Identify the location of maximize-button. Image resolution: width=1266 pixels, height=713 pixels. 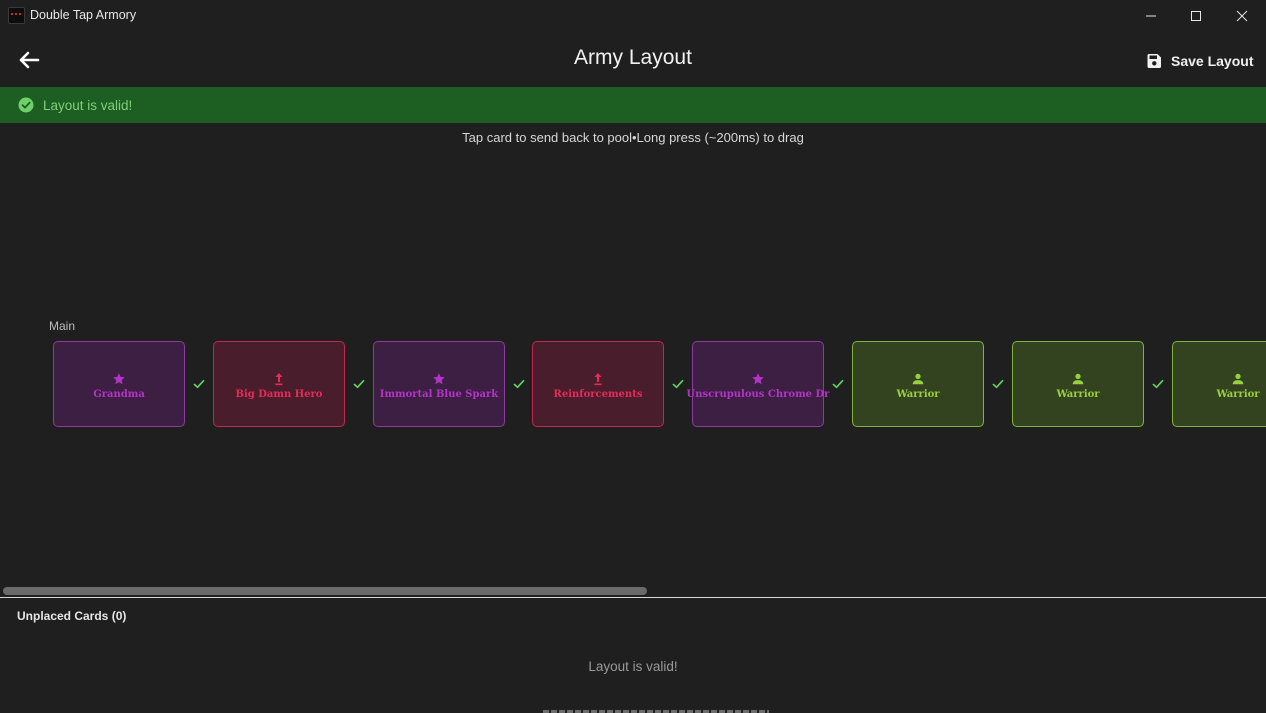
(1196, 16).